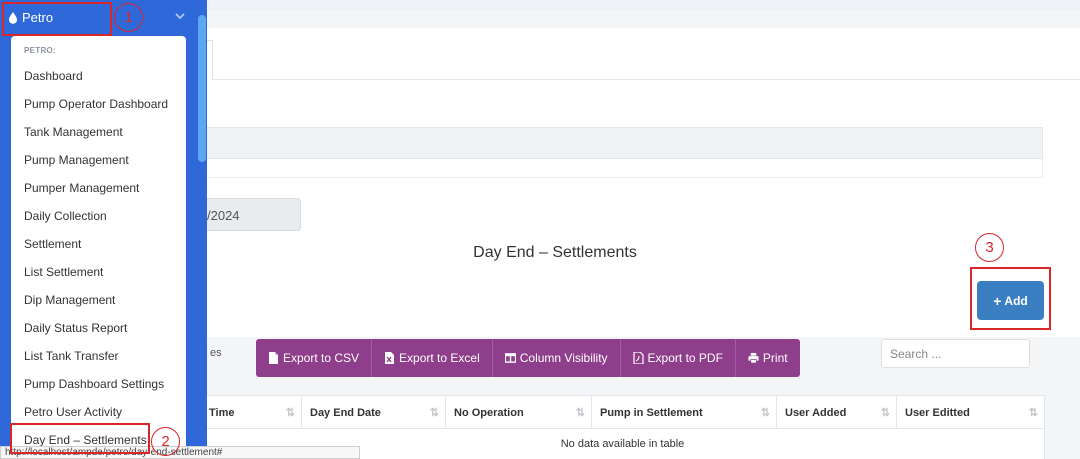 This screenshot has height=459, width=1080. Describe the element at coordinates (621, 143) in the screenshot. I see `filter-bar` at that location.